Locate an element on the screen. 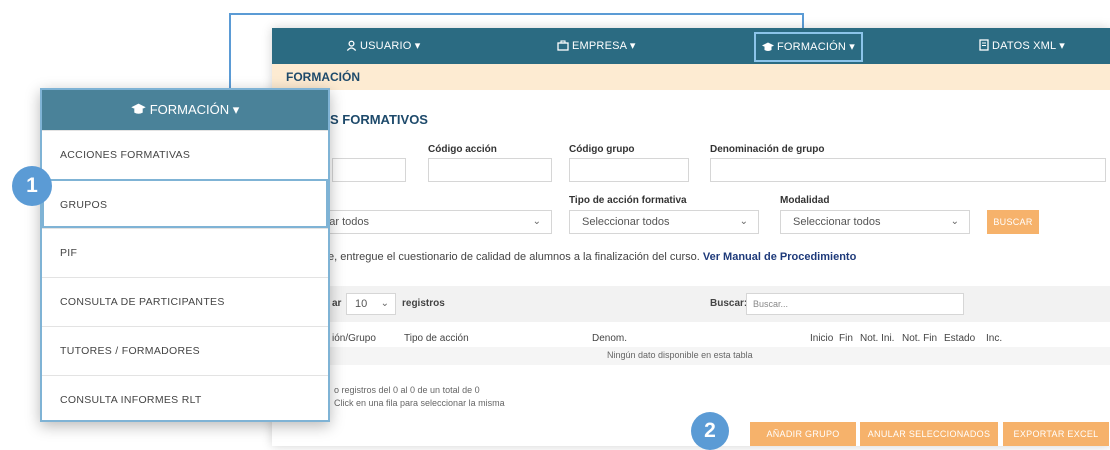  menu-item-pif: PIF is located at coordinates (185, 252).